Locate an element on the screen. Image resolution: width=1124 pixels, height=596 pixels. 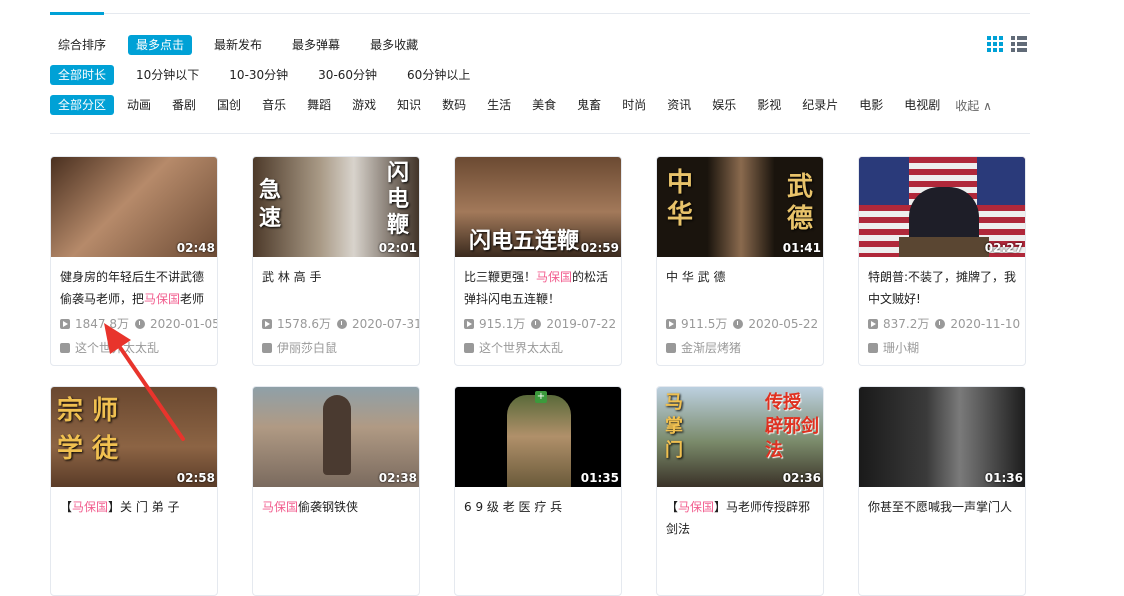
active-tab-indicator is located at coordinates (77, 13).